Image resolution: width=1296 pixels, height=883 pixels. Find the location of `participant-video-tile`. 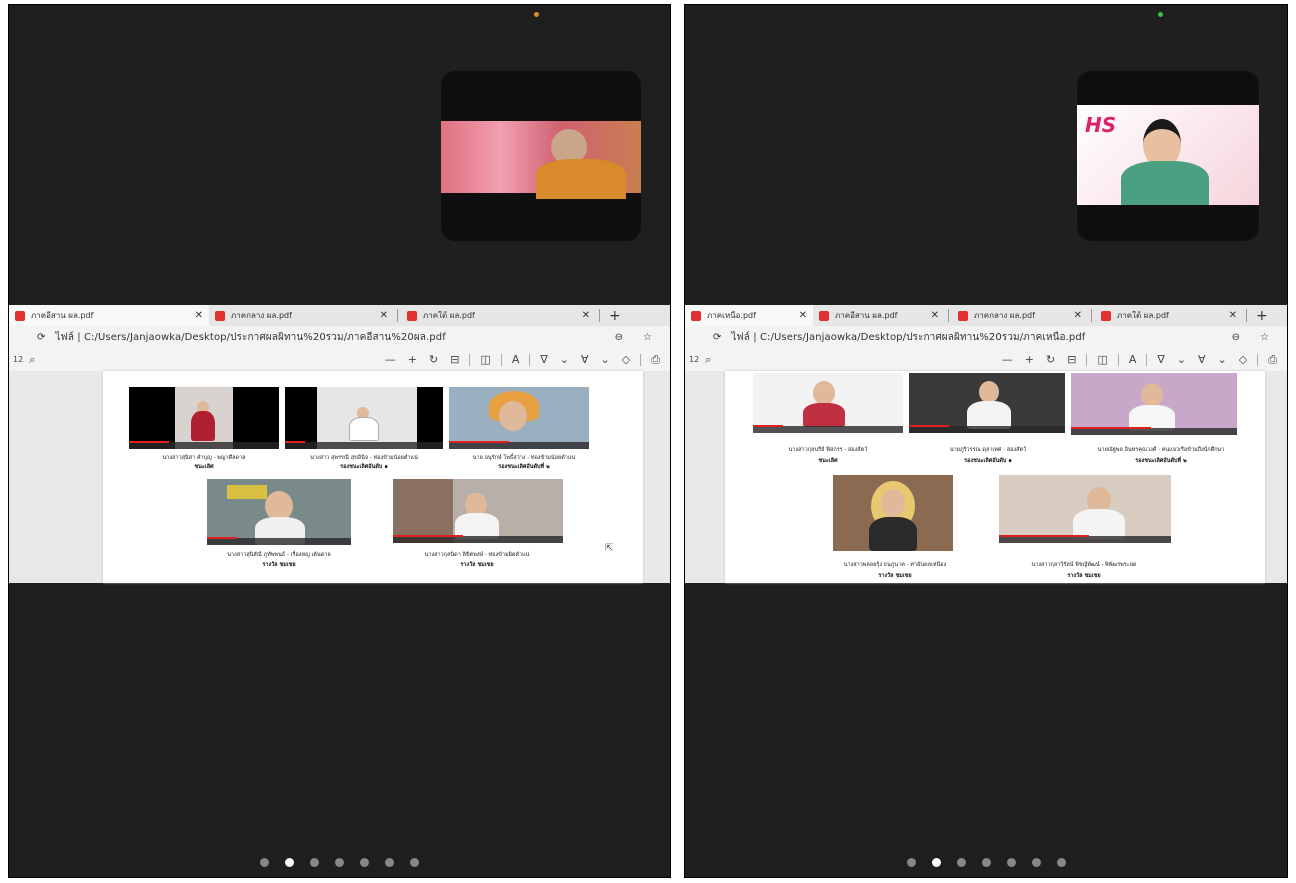

participant-video-tile is located at coordinates (541, 156).